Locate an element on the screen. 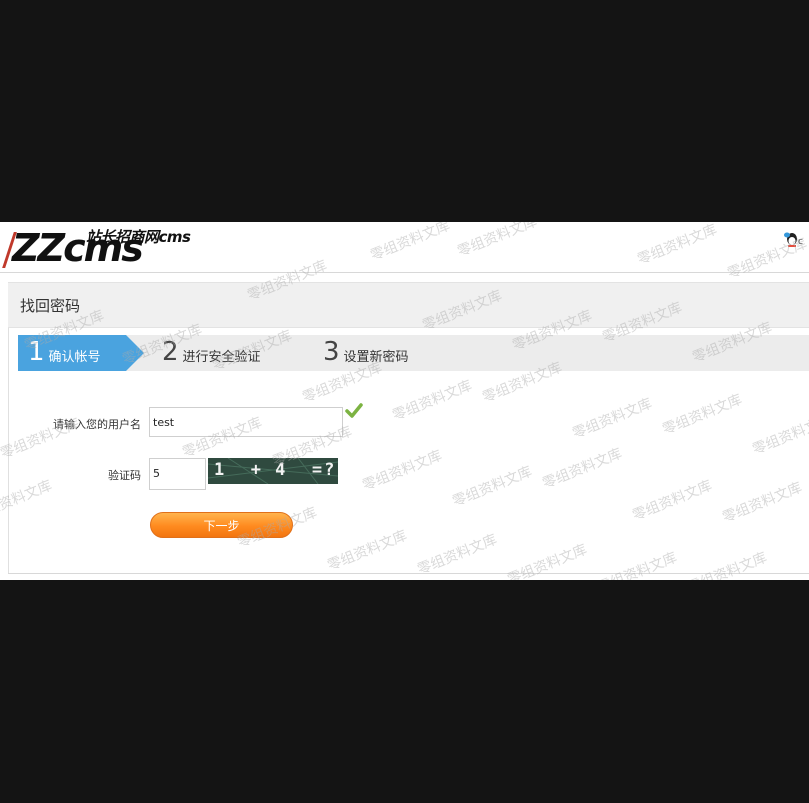  site-logo: ZZcms 站长招商网cms is located at coordinates (105, 248).